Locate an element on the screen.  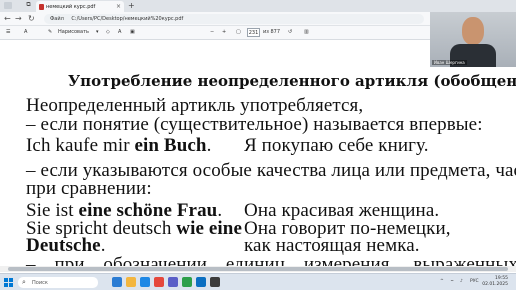
zoom-out-icon: − is located at coordinates (212, 32).